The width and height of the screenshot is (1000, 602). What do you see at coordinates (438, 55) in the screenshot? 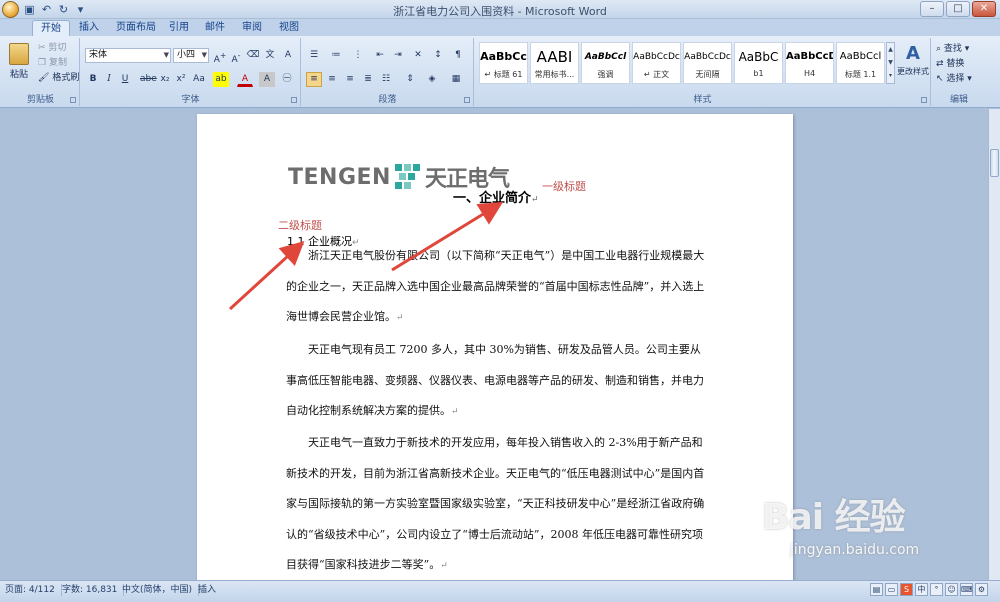
I see `sort-icon: ↕` at bounding box center [438, 55].